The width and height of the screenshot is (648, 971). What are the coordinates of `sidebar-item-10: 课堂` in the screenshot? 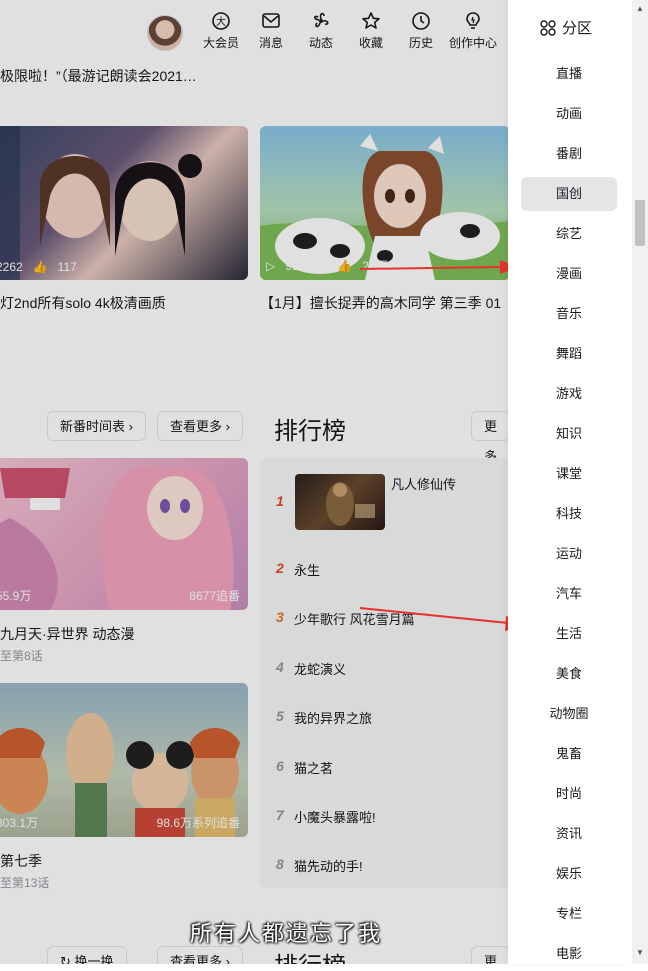 It's located at (569, 474).